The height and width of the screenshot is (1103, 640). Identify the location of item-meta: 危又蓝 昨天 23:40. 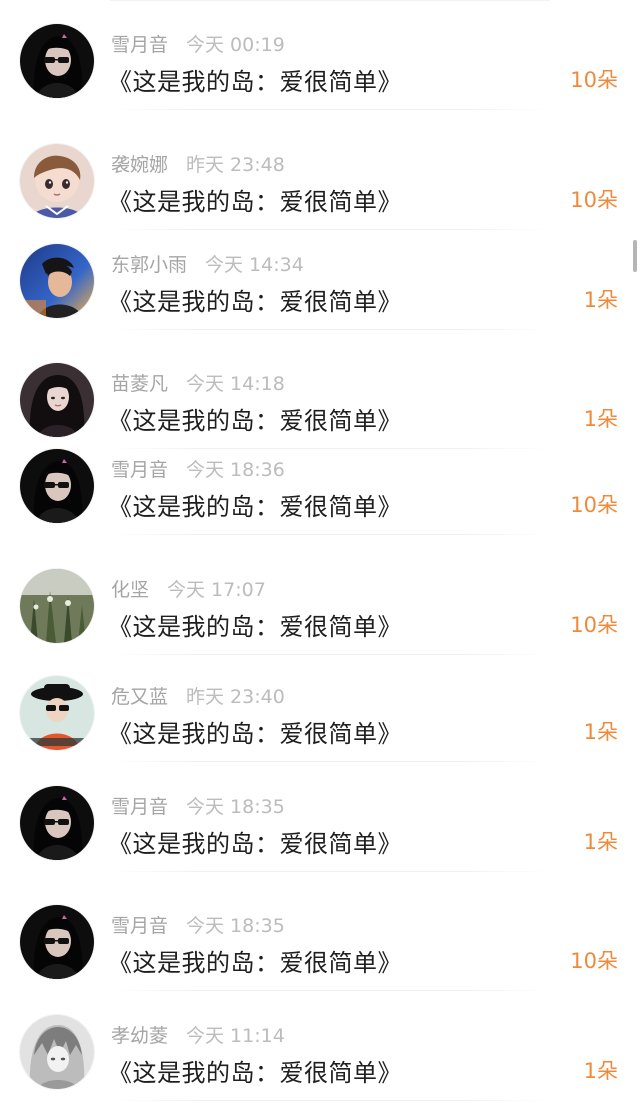
(198, 695).